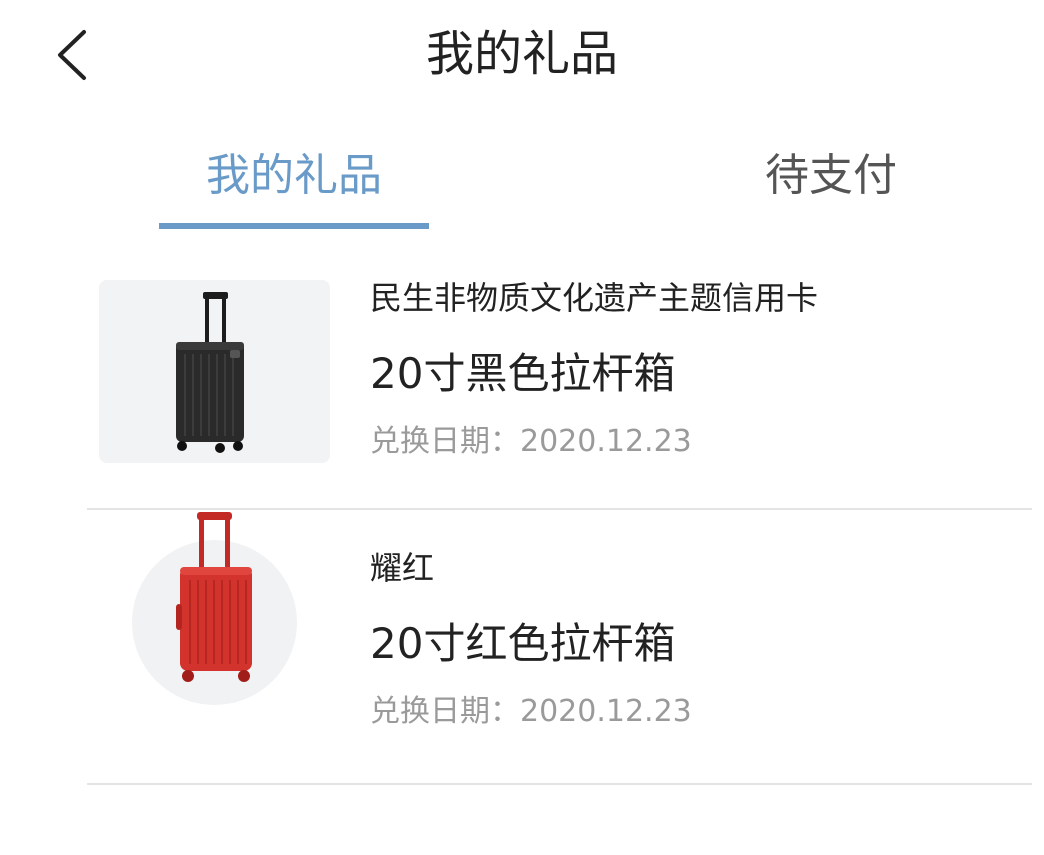 The height and width of the screenshot is (855, 1044). Describe the element at coordinates (294, 175) in the screenshot. I see `tab-label: 我的礼品` at that location.